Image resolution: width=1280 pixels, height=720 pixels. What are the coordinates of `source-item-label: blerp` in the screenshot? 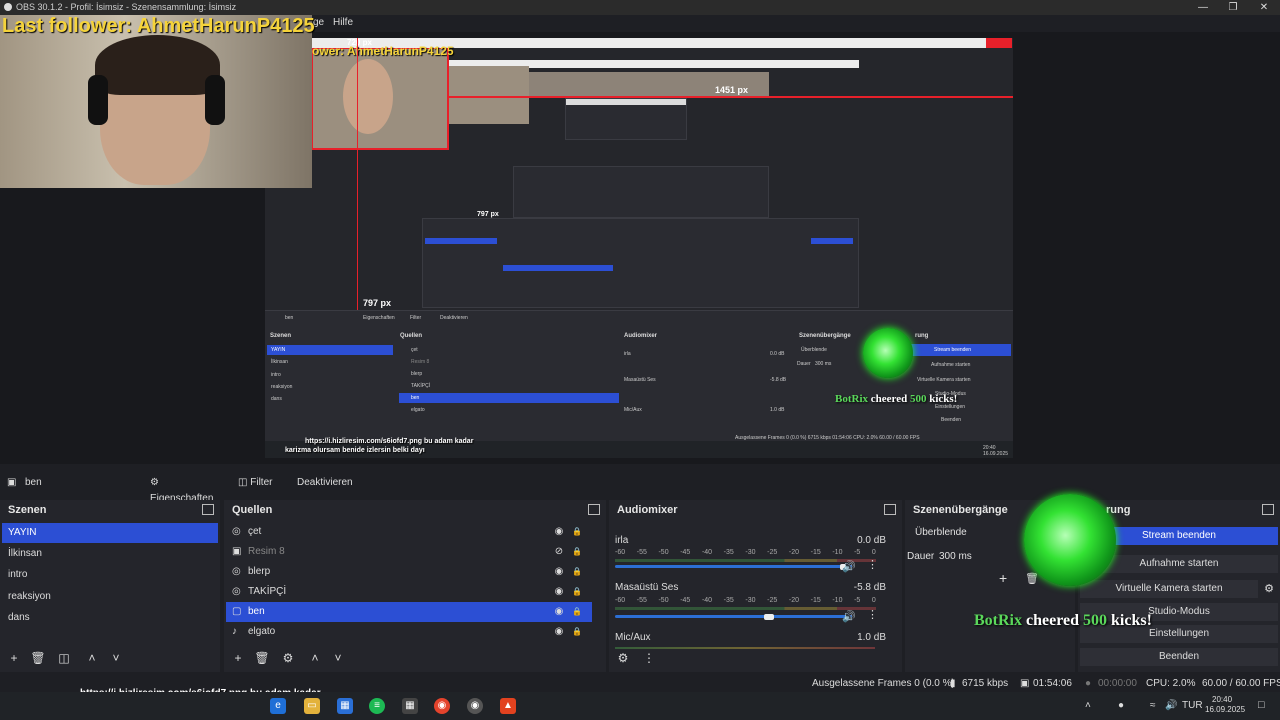 It's located at (259, 571).